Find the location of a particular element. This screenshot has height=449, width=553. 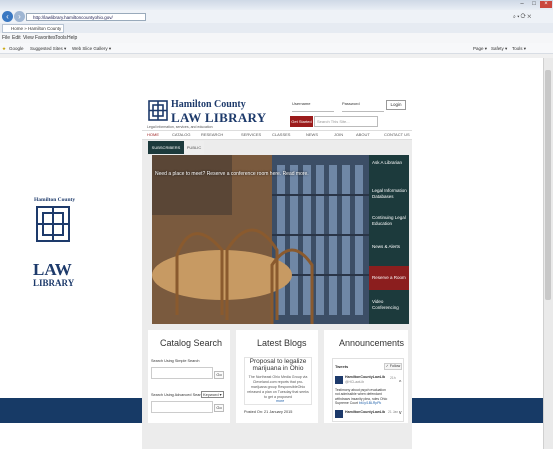

tweets-label: Tweets is located at coordinates (342, 366).